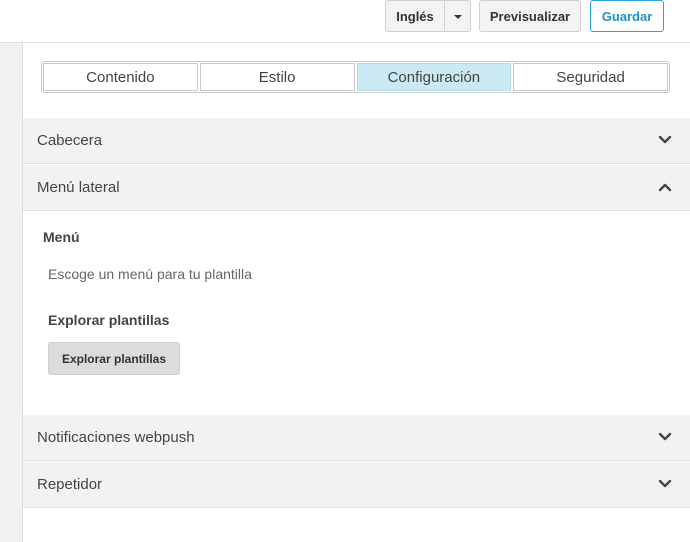 The height and width of the screenshot is (542, 690). What do you see at coordinates (61, 237) in the screenshot?
I see `panel-title: Menú` at bounding box center [61, 237].